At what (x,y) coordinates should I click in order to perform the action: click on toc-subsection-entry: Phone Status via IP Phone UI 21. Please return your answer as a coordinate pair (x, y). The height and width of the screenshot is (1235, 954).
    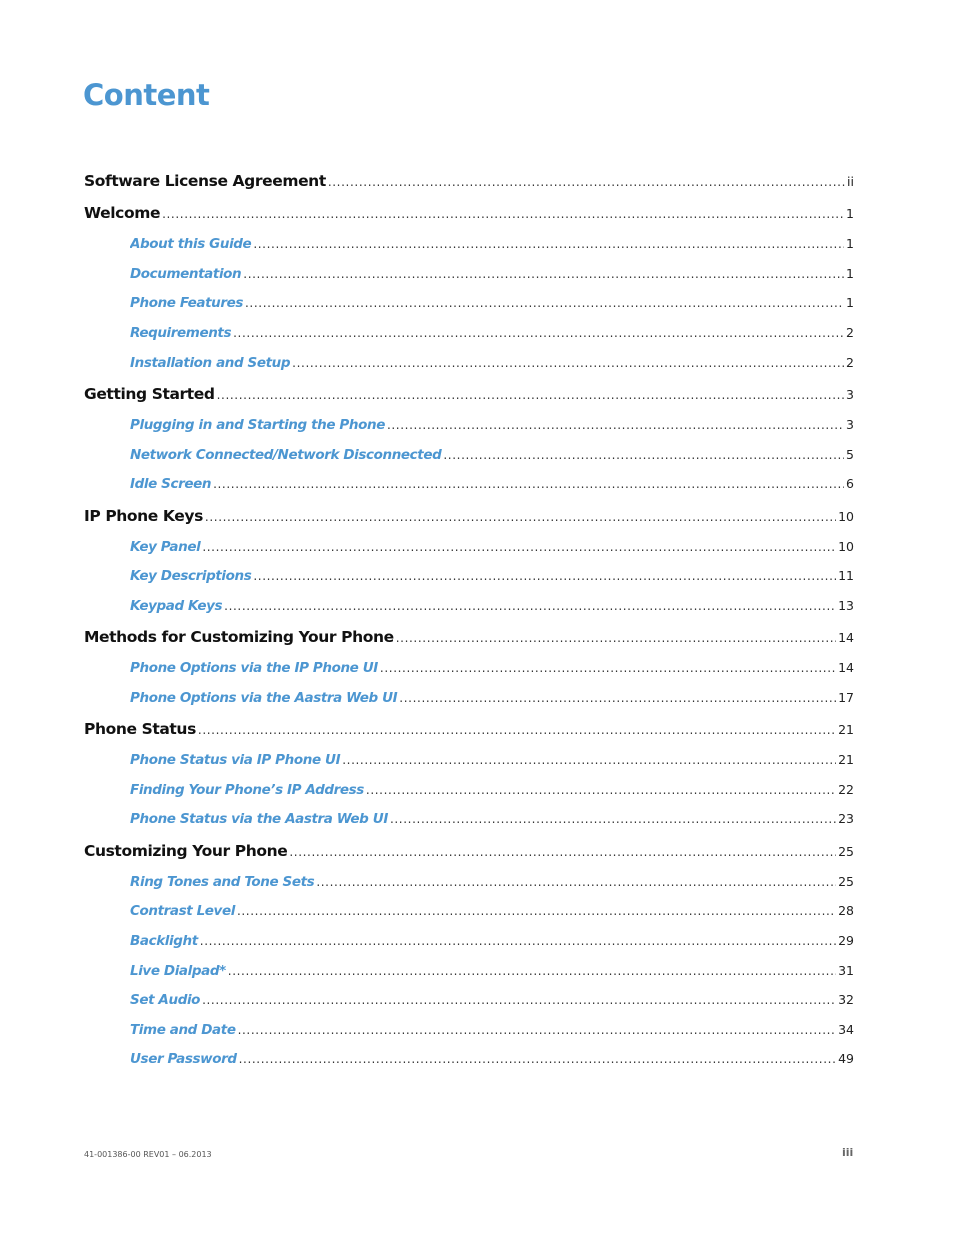
    Looking at the image, I should click on (492, 760).